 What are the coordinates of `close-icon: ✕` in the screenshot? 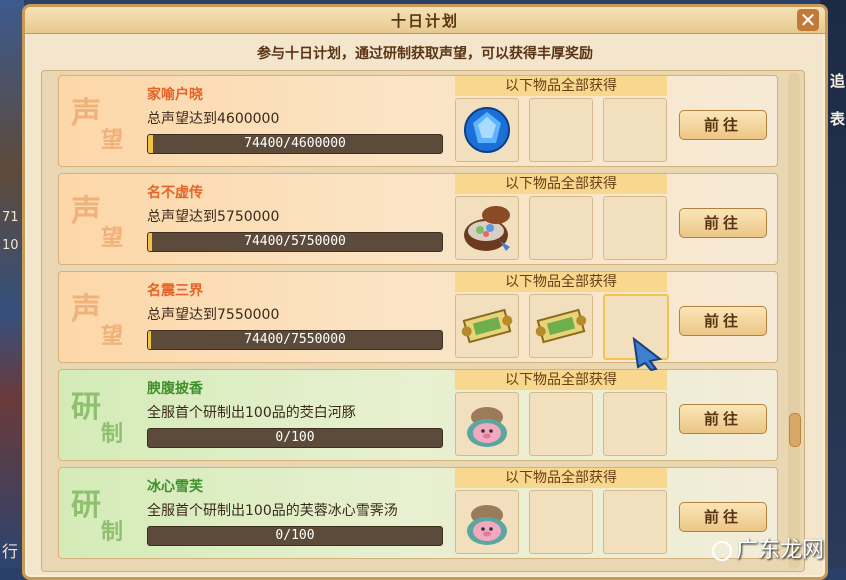 It's located at (808, 20).